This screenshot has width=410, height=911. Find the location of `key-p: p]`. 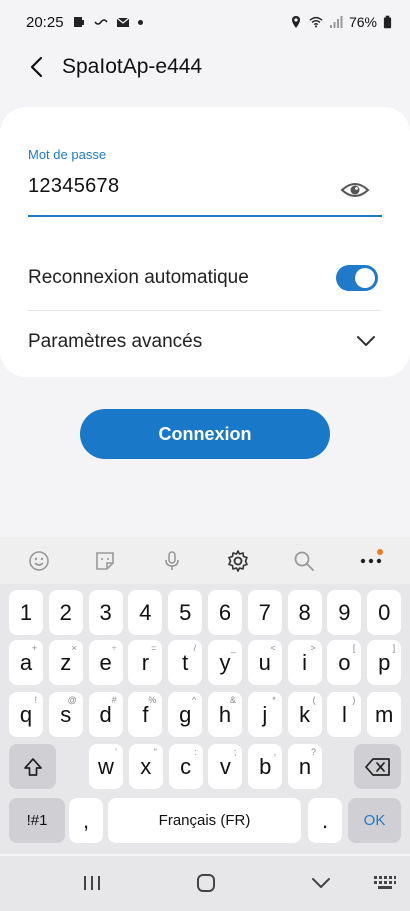

key-p: p] is located at coordinates (384, 662).